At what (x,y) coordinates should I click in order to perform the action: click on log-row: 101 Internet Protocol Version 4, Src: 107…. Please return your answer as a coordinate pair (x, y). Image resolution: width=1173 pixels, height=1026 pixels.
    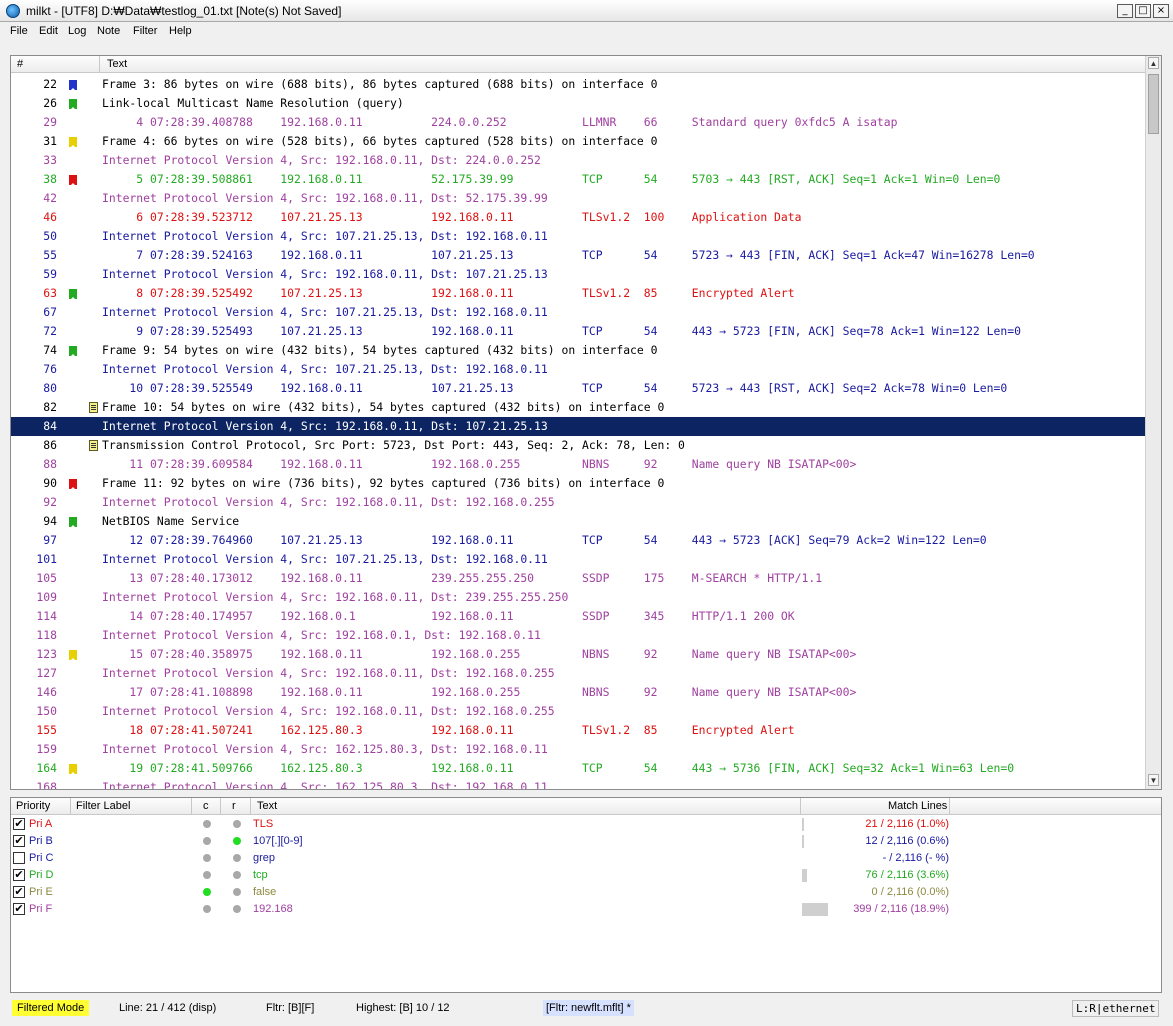
    Looking at the image, I should click on (578, 559).